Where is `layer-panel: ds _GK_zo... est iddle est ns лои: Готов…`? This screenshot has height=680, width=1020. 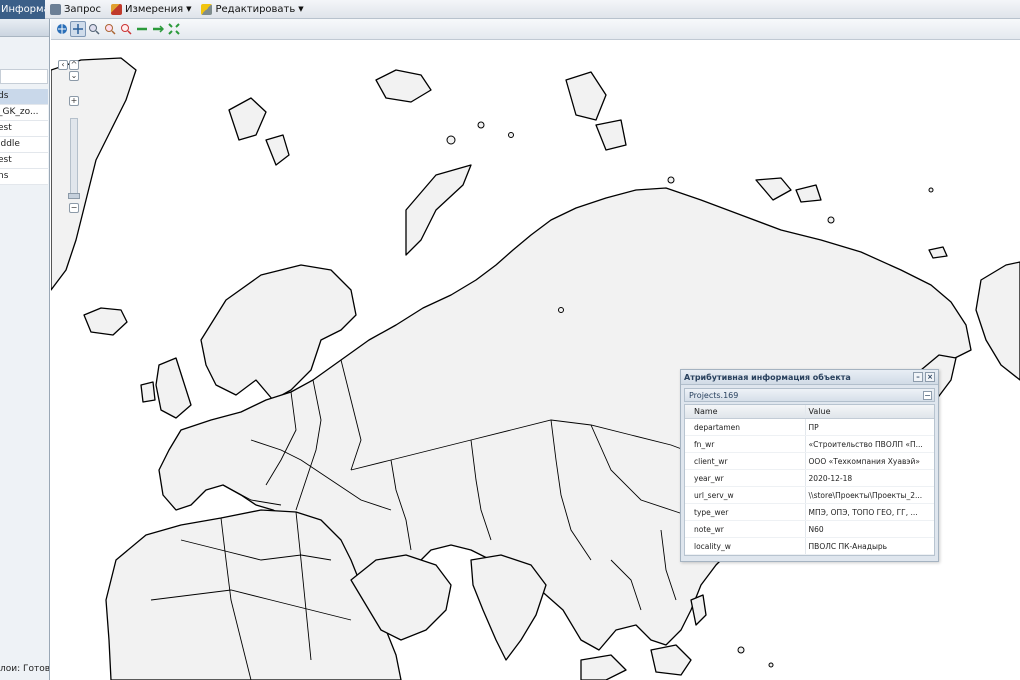
layer-panel: ds _GK_zo... est iddle est ns лои: Готов… is located at coordinates (25, 349).